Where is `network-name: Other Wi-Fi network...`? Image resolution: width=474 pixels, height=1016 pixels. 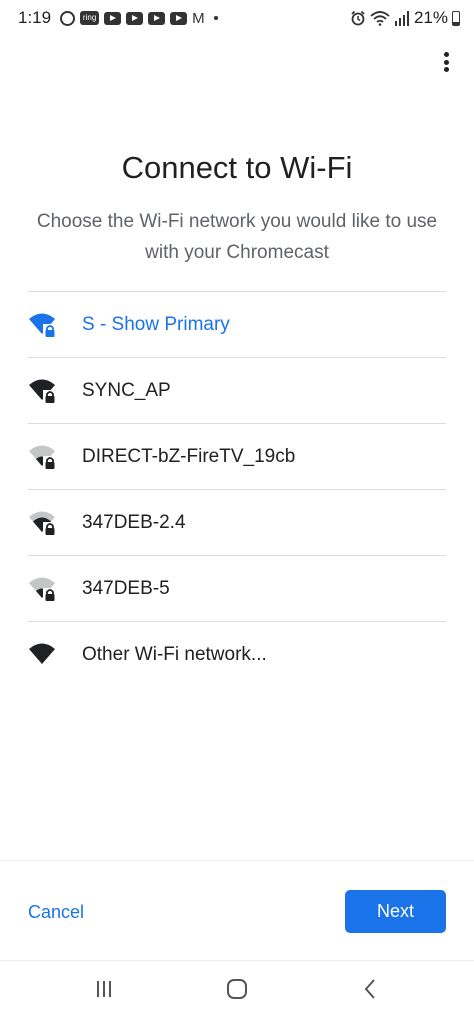
network-name: Other Wi-Fi network... is located at coordinates (174, 654).